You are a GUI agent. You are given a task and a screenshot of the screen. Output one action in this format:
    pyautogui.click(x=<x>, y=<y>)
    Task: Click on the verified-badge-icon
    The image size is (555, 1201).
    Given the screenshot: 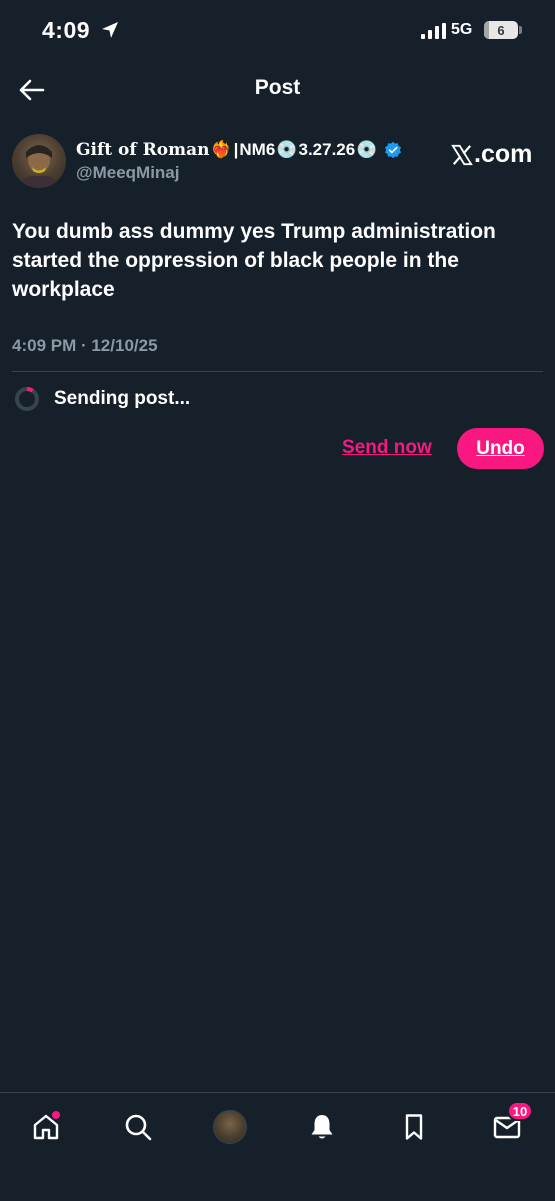 What is the action you would take?
    pyautogui.click(x=393, y=150)
    